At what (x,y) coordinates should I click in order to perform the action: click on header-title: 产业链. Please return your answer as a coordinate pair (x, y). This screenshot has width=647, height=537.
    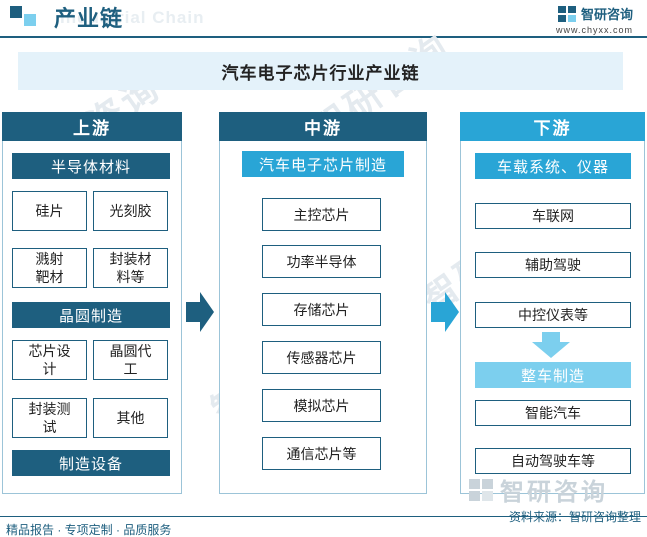
    Looking at the image, I should click on (89, 18).